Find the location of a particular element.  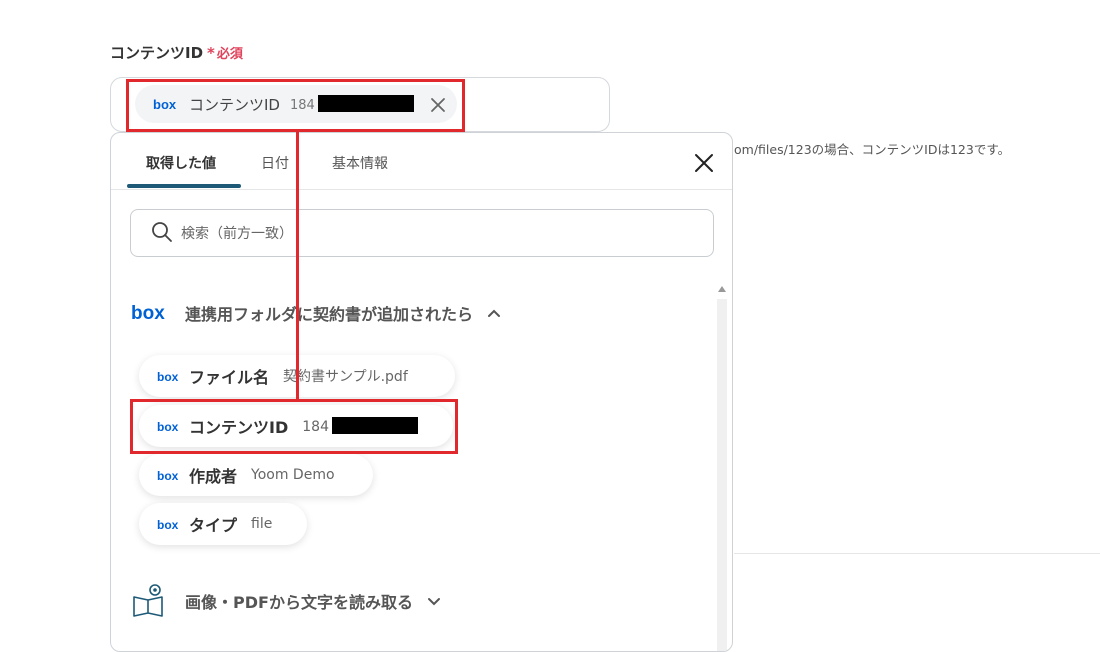

scroll-up-arrow-icon is located at coordinates (722, 289).